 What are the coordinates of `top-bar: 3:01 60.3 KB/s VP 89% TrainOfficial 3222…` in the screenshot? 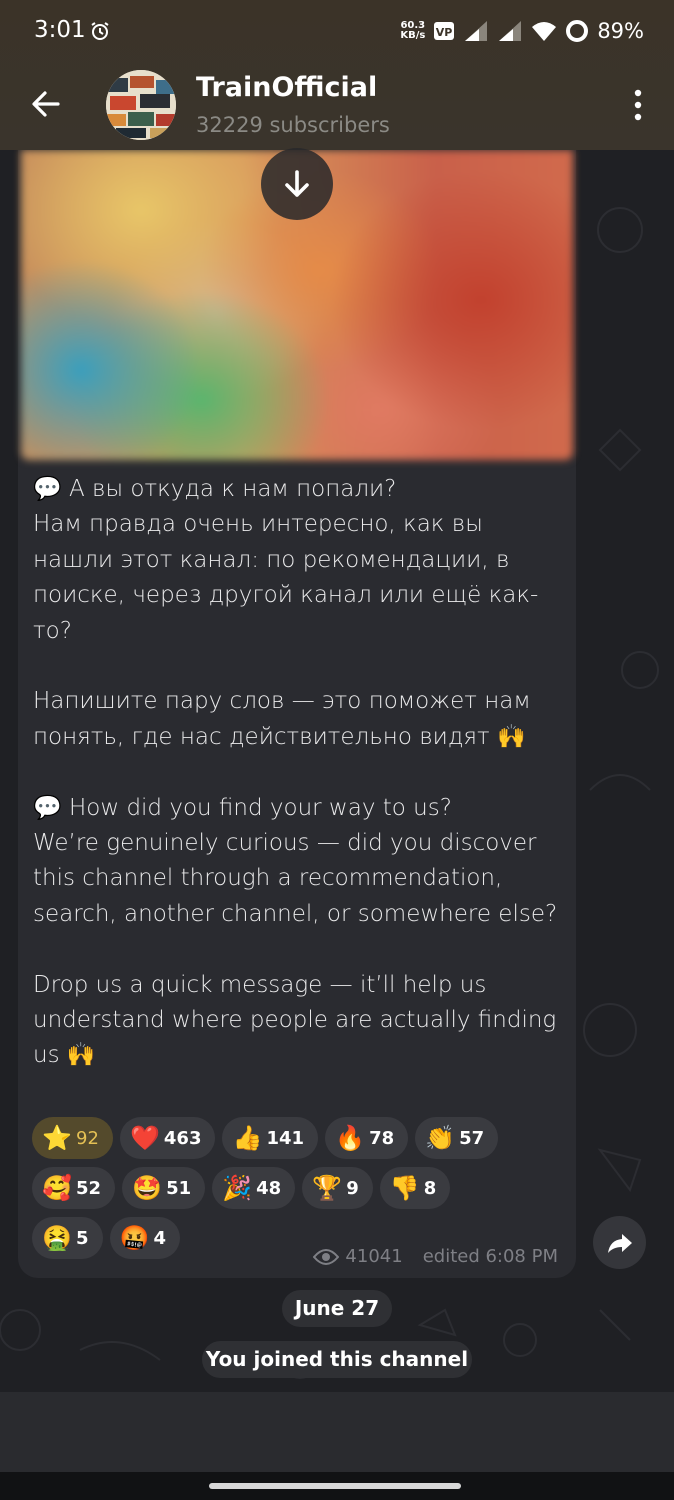 It's located at (337, 75).